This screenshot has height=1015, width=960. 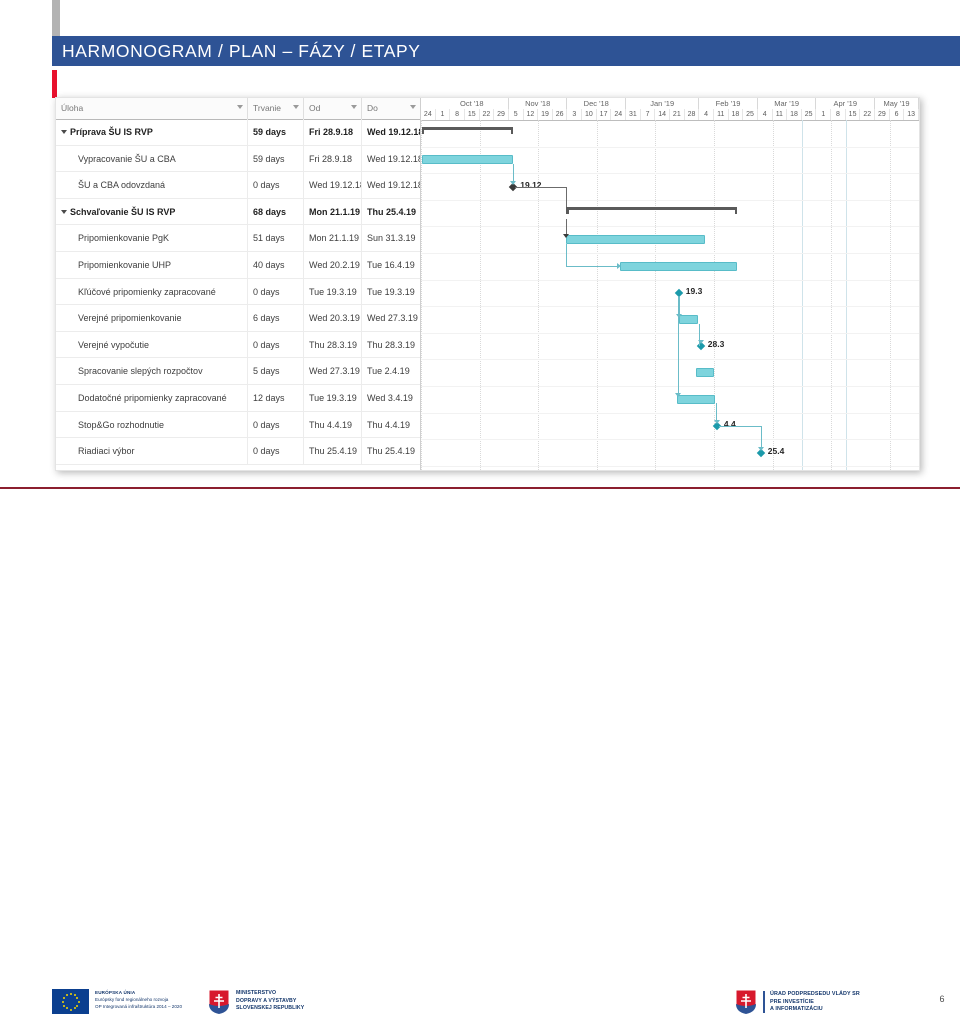 I want to click on cell-task-name: Vypracovanie ŠU a CBA, so click(x=152, y=159).